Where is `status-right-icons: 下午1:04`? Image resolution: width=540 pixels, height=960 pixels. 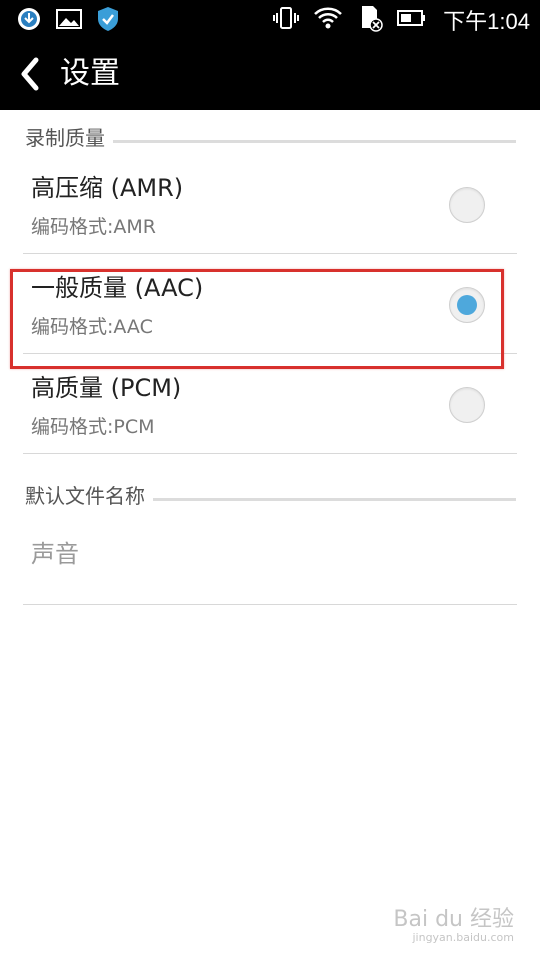 status-right-icons: 下午1:04 is located at coordinates (401, 20).